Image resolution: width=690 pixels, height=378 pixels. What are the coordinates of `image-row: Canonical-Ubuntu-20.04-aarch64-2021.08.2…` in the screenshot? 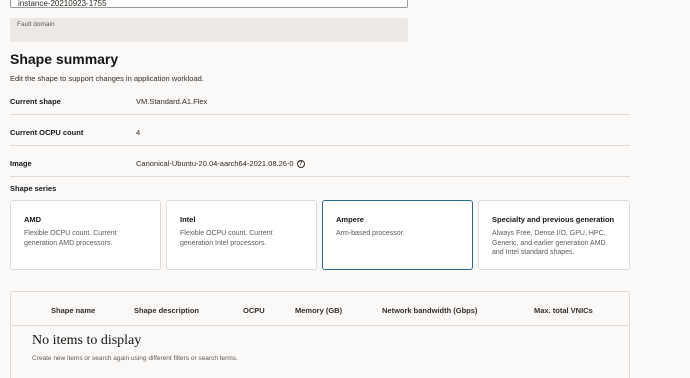 It's located at (220, 164).